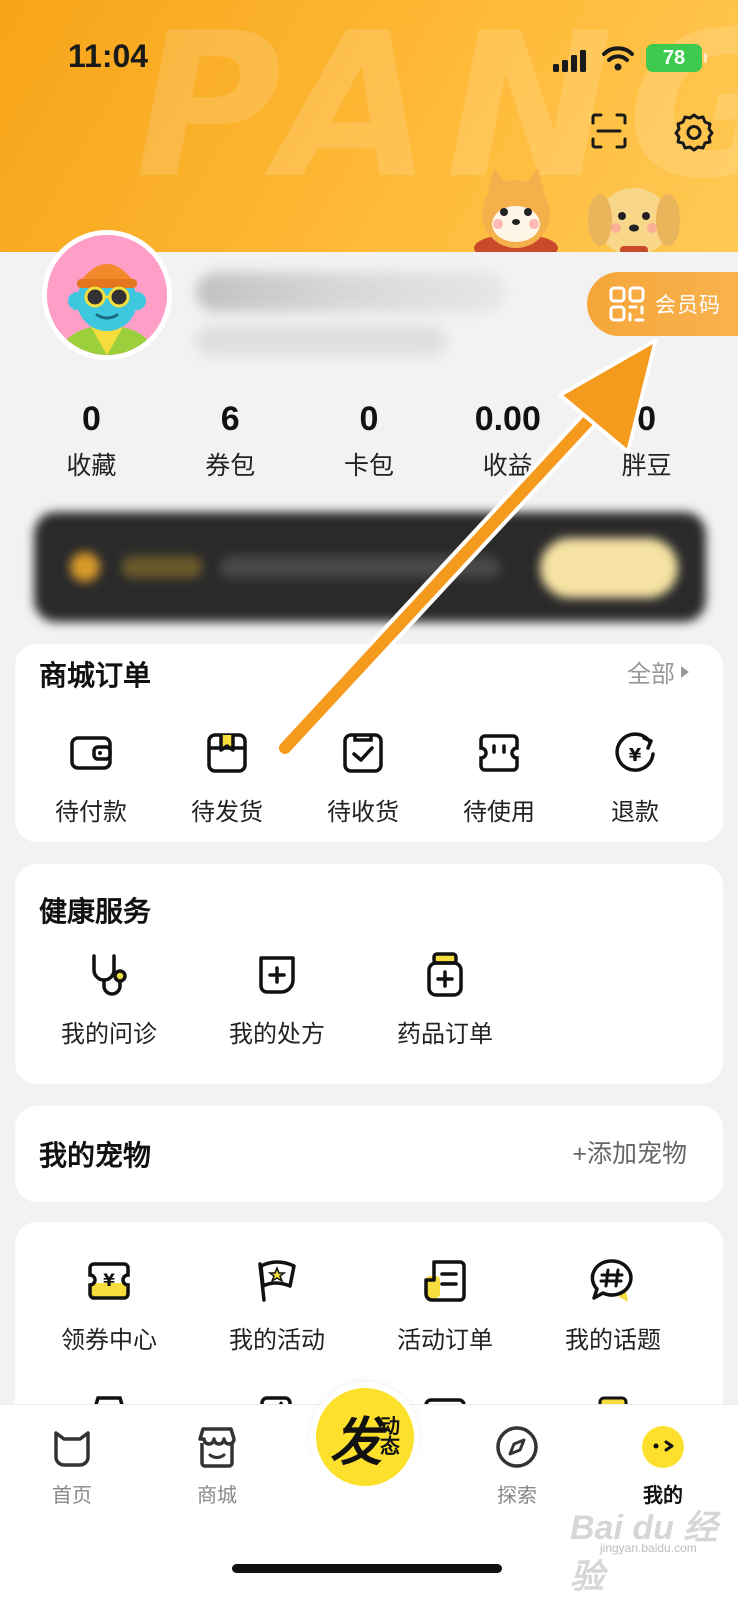  Describe the element at coordinates (369, 1154) in the screenshot. I see `my-pets-card: 我的宠物 +添加宠物` at that location.